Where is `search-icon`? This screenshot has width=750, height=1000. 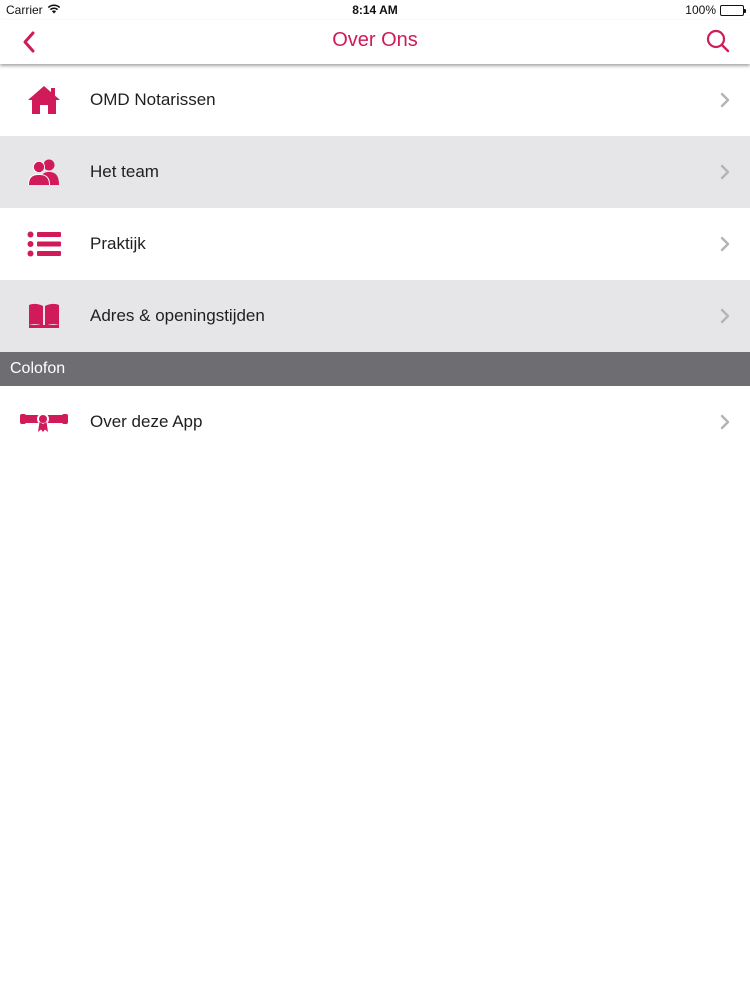 search-icon is located at coordinates (718, 41).